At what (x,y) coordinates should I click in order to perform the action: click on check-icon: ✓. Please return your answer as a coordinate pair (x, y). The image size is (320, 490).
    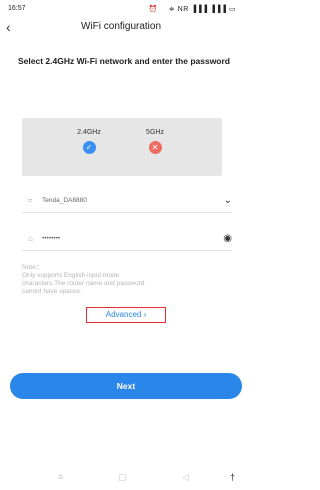
    Looking at the image, I should click on (89, 147).